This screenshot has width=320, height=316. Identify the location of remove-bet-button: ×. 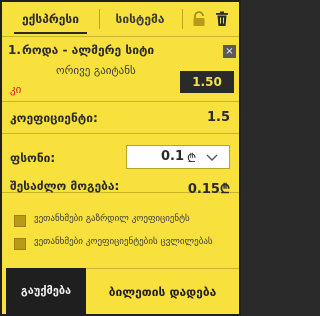
(229, 51).